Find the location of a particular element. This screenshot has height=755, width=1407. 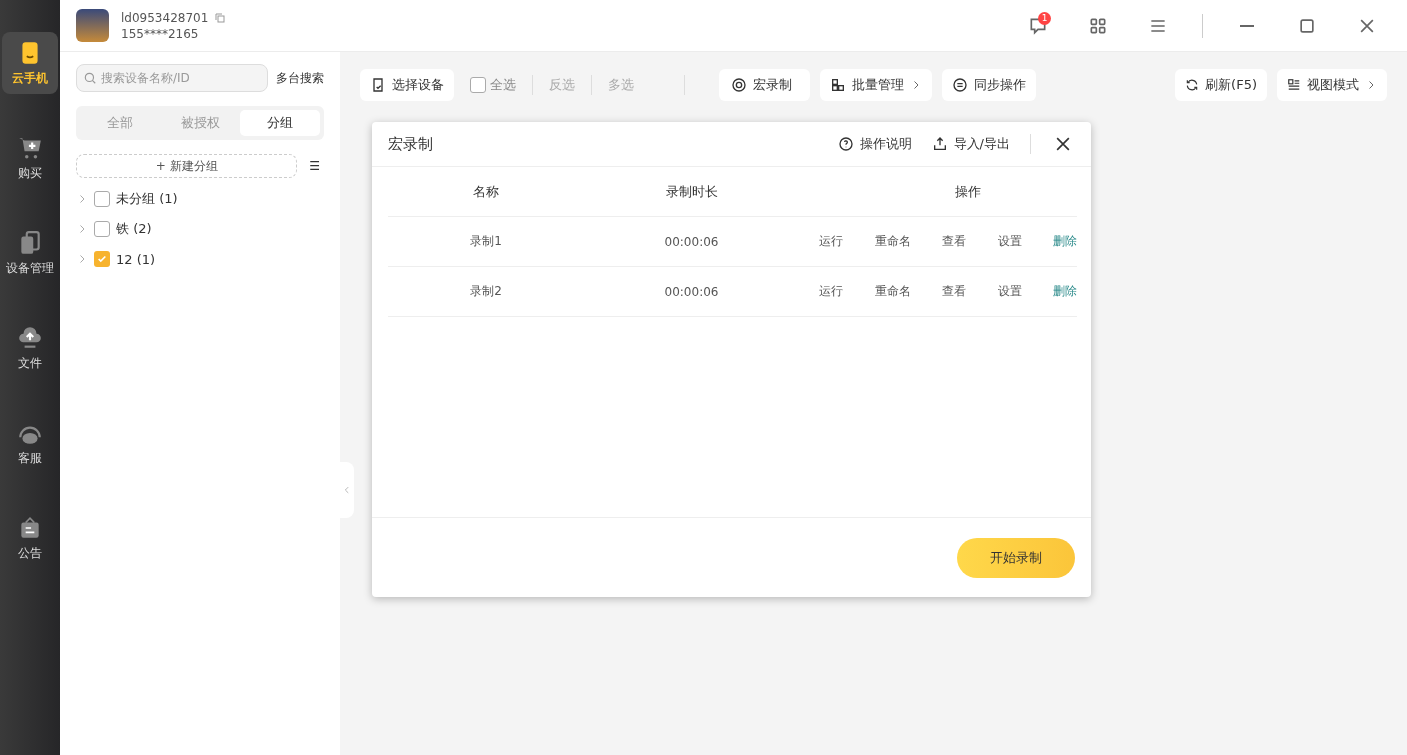

cloud-upload-icon is located at coordinates (30, 337).